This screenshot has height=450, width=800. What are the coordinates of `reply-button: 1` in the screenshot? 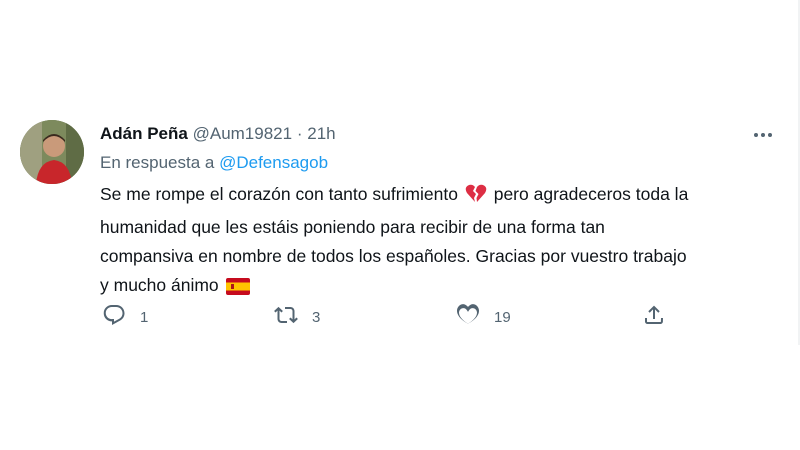 It's located at (125, 317).